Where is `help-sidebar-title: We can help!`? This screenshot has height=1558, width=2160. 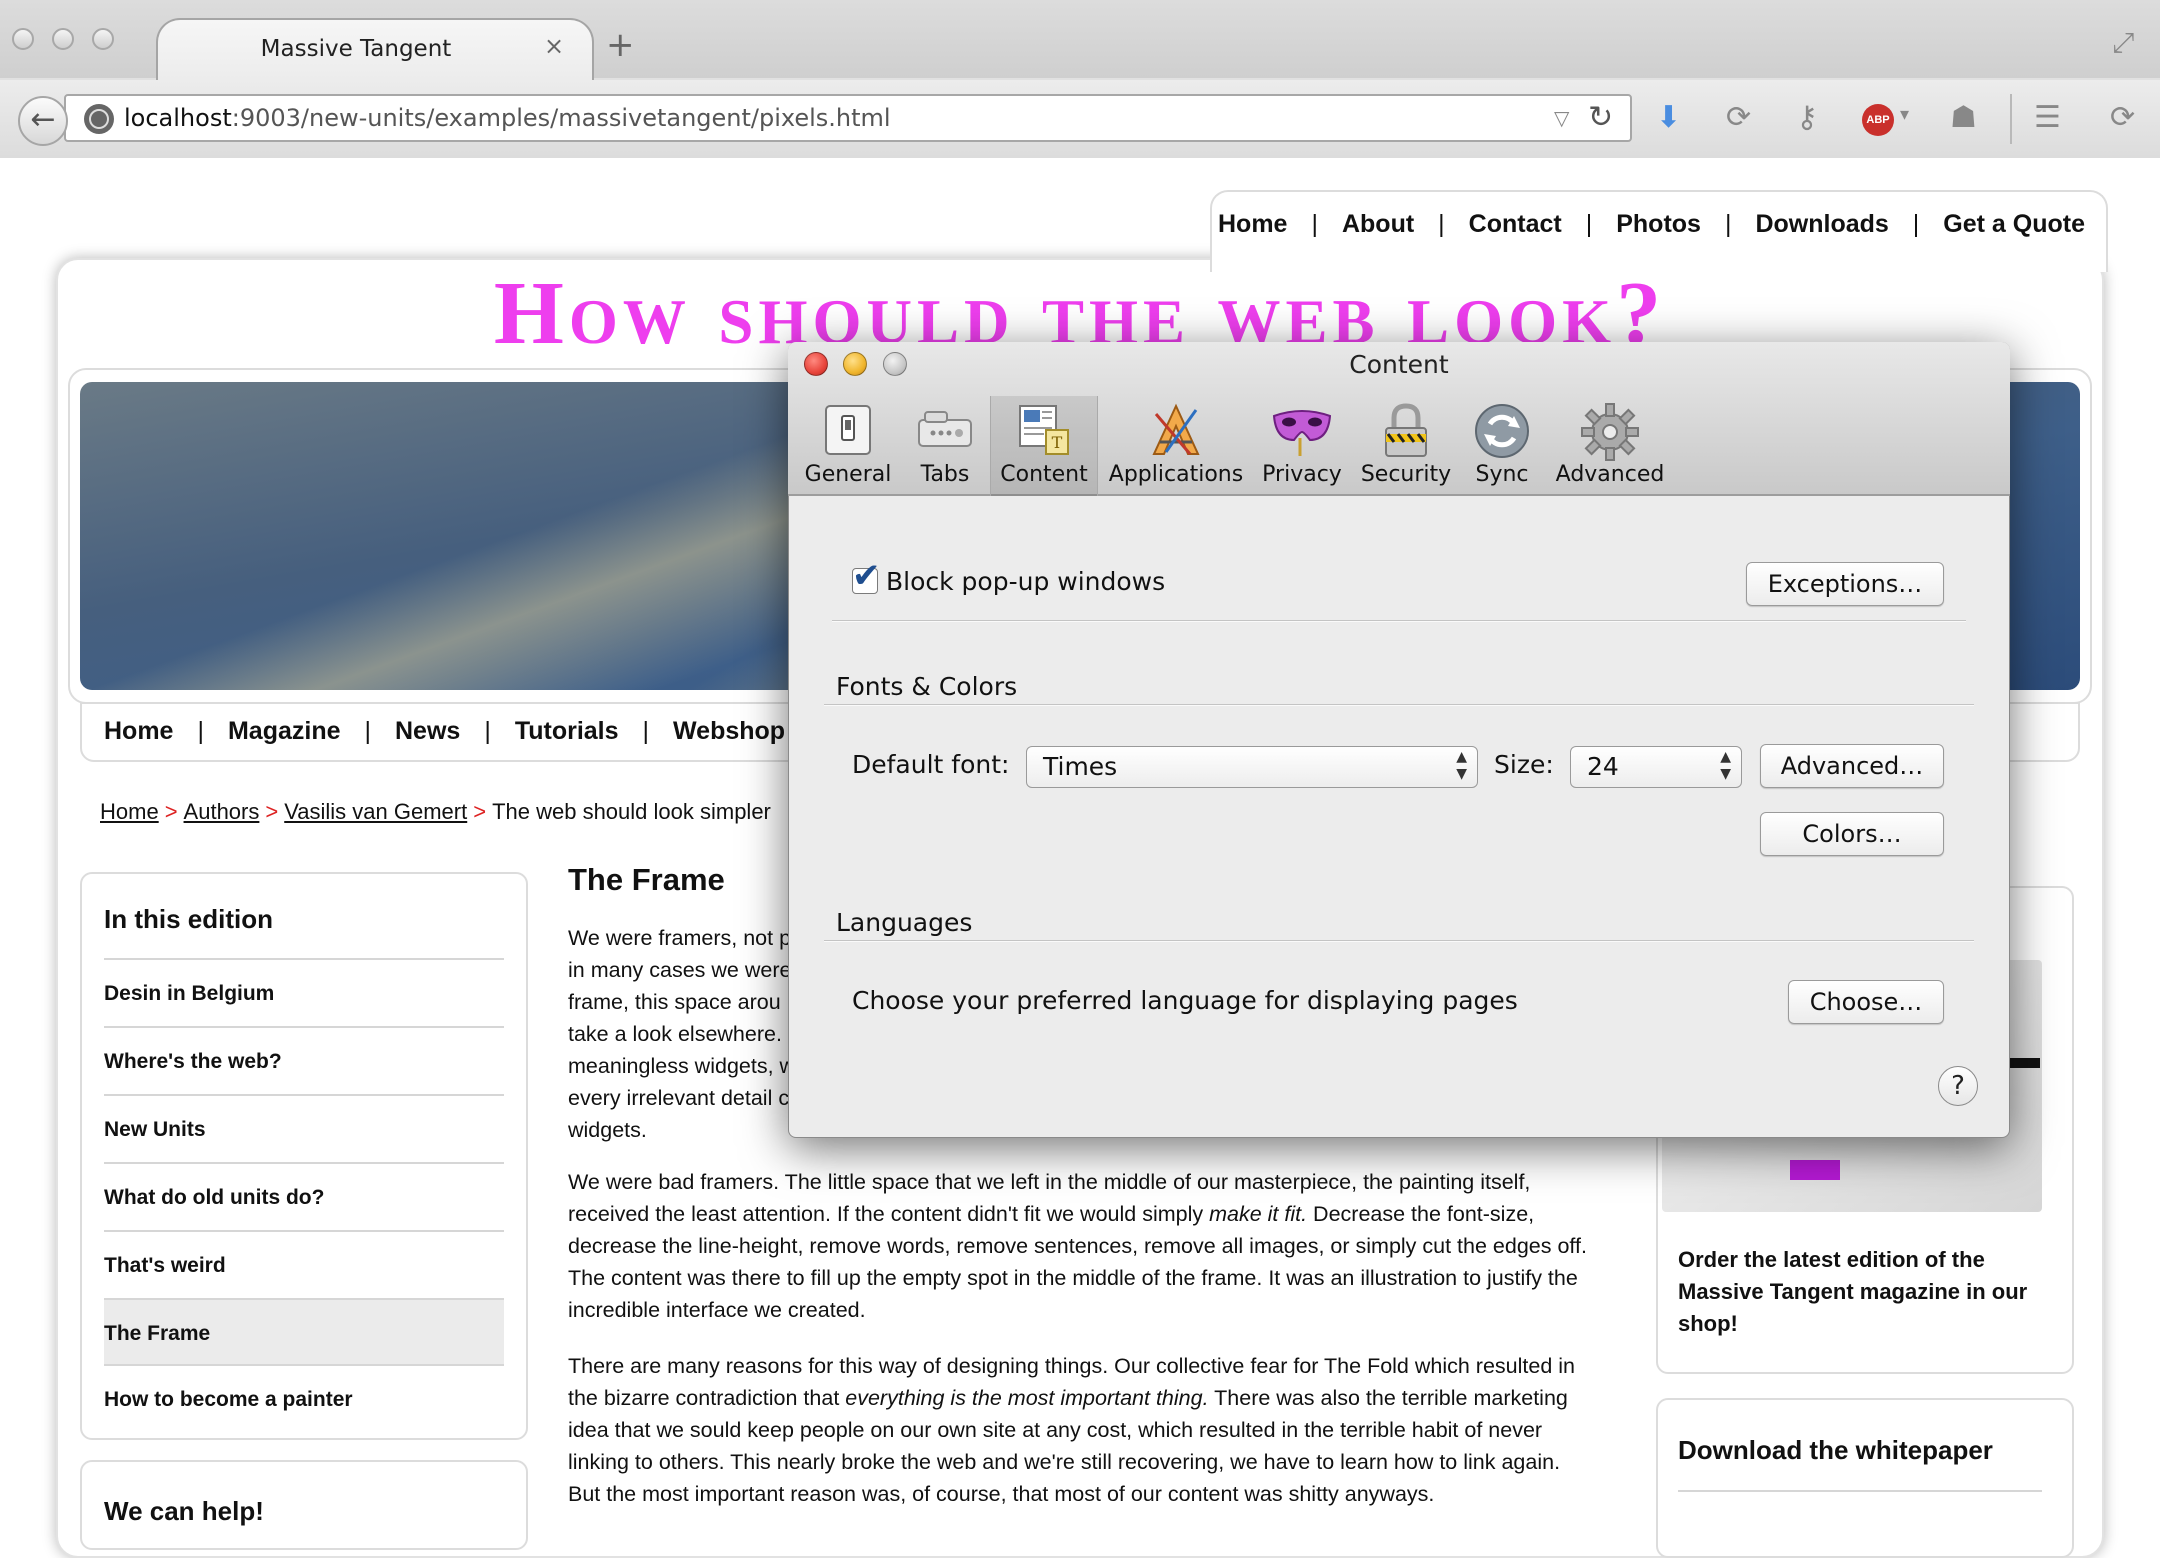
help-sidebar-title: We can help! is located at coordinates (184, 1511).